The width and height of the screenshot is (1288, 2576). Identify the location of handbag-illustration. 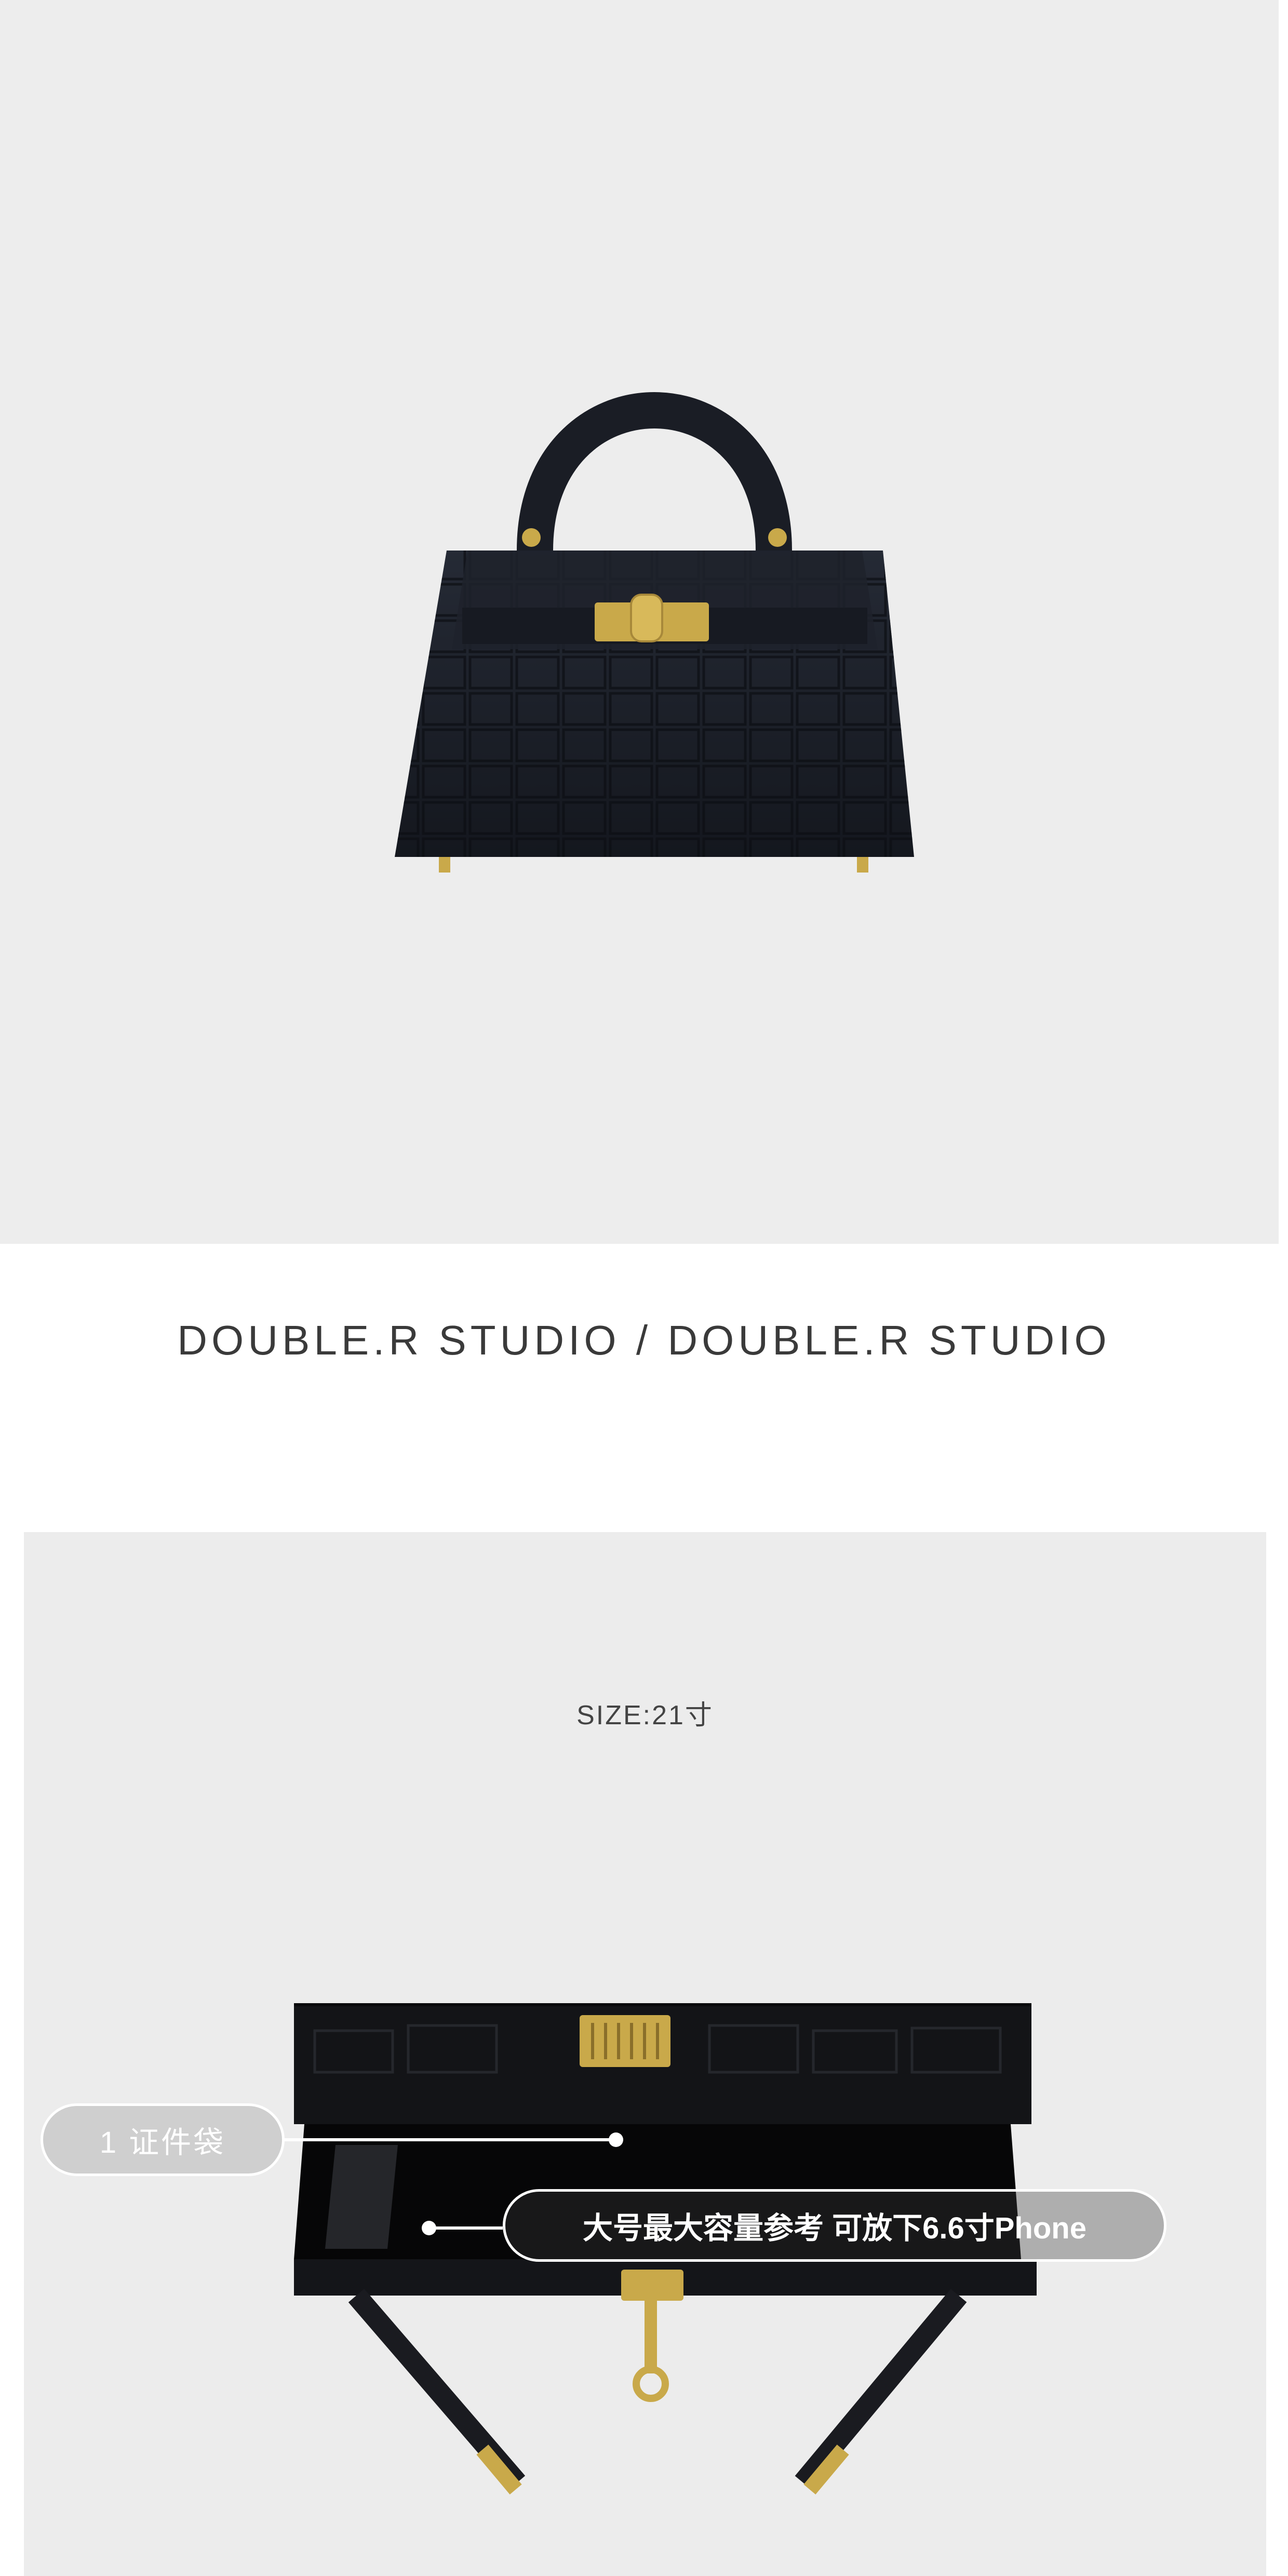
(655, 633).